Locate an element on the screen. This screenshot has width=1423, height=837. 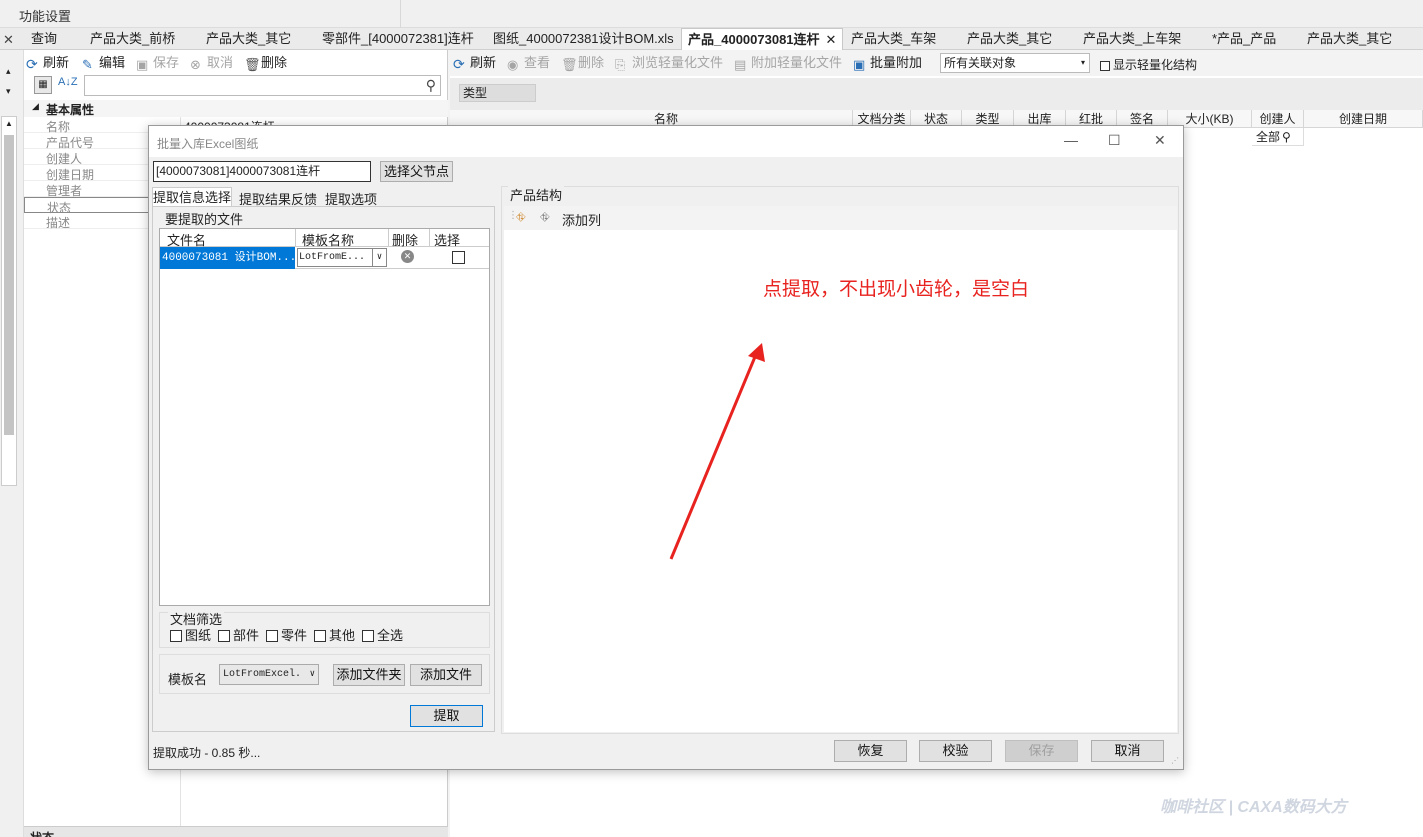
cancel-icon: ⊗ is located at coordinates (195, 64).